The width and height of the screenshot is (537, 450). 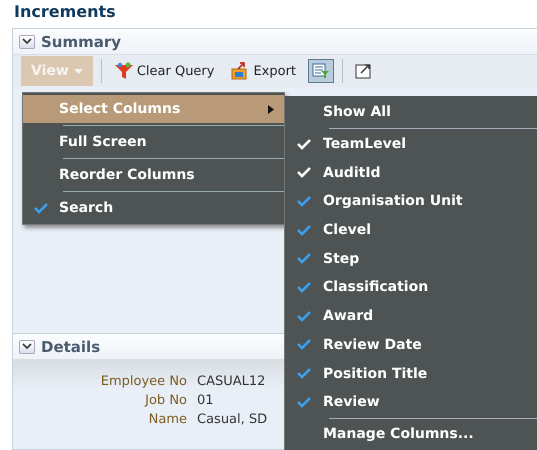 I want to click on page-title: Increments, so click(x=65, y=12).